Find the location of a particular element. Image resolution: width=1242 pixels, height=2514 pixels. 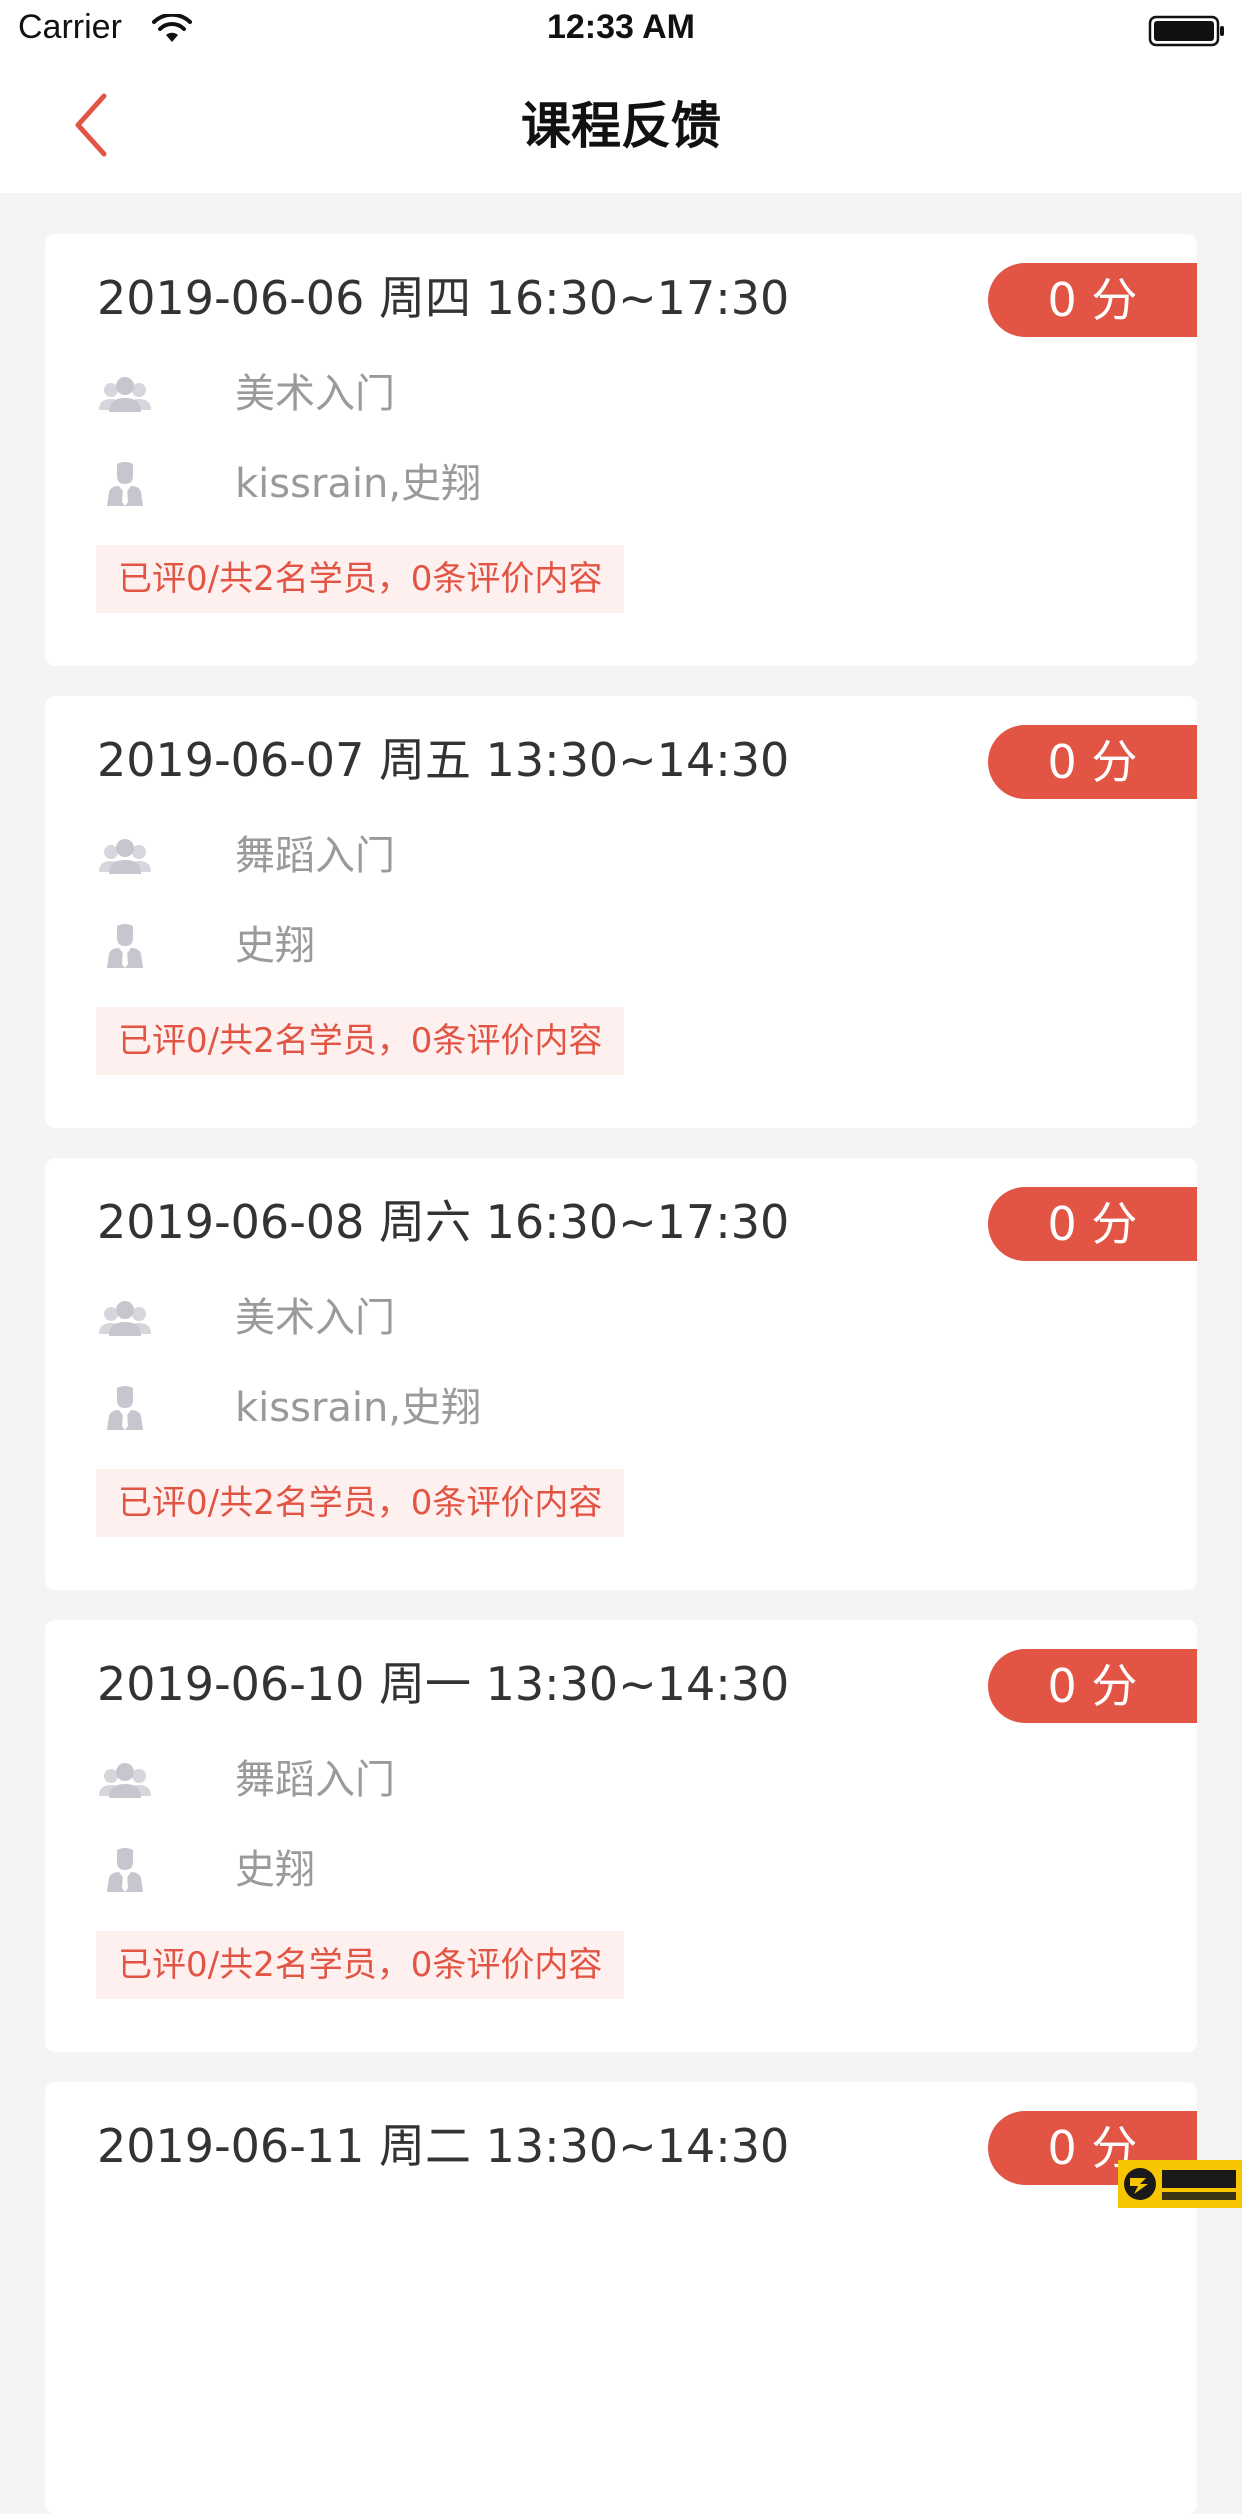

lesson-datetime: 2019-06-08 周六 16:30~17:30 is located at coordinates (443, 1222).